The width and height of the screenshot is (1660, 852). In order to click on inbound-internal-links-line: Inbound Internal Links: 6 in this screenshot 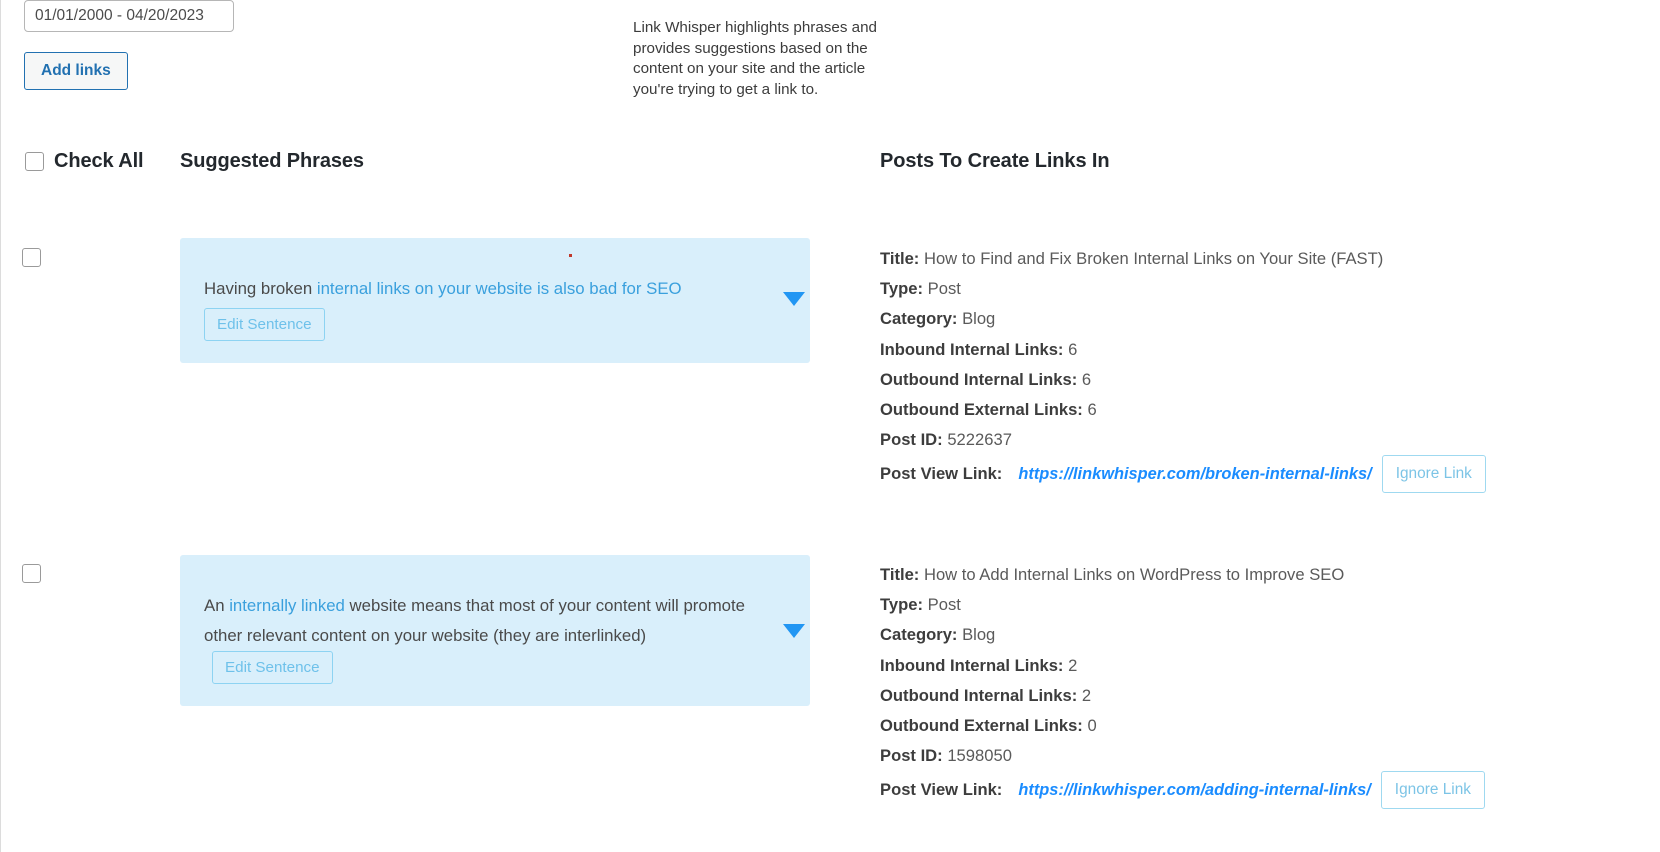, I will do `click(1260, 350)`.